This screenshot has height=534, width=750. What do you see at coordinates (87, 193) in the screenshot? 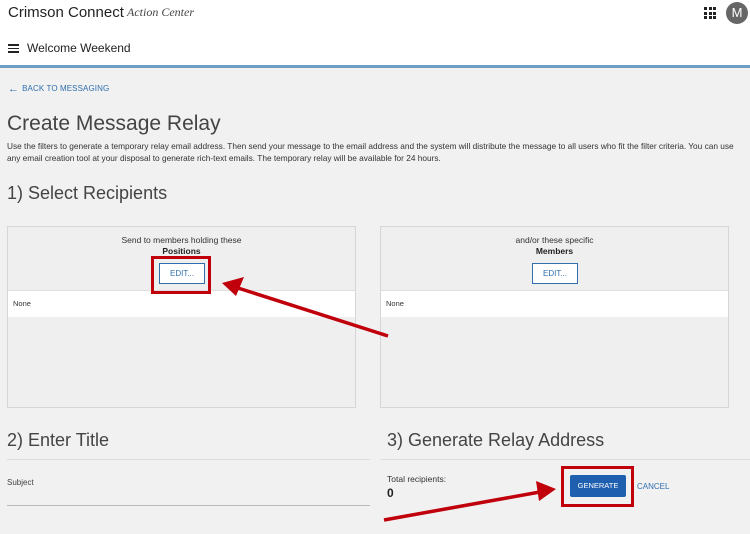
I see `select-recipients-heading: 1) Select Recipients` at bounding box center [87, 193].